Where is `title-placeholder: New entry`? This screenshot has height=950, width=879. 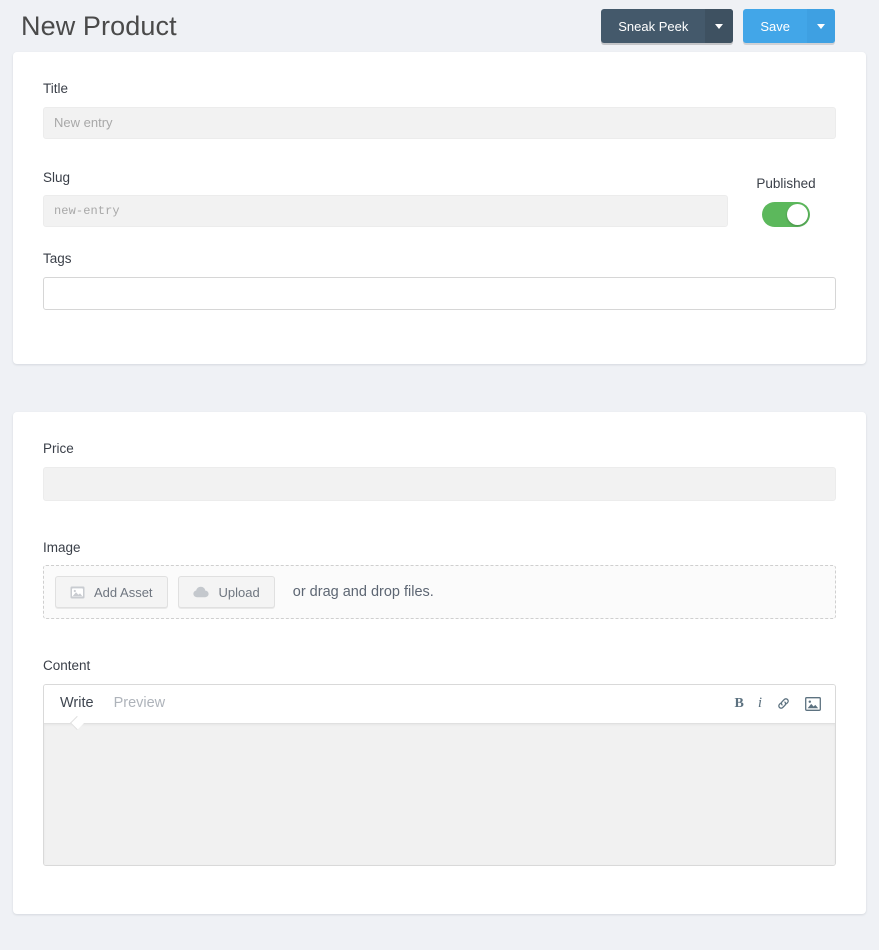 title-placeholder: New entry is located at coordinates (83, 122).